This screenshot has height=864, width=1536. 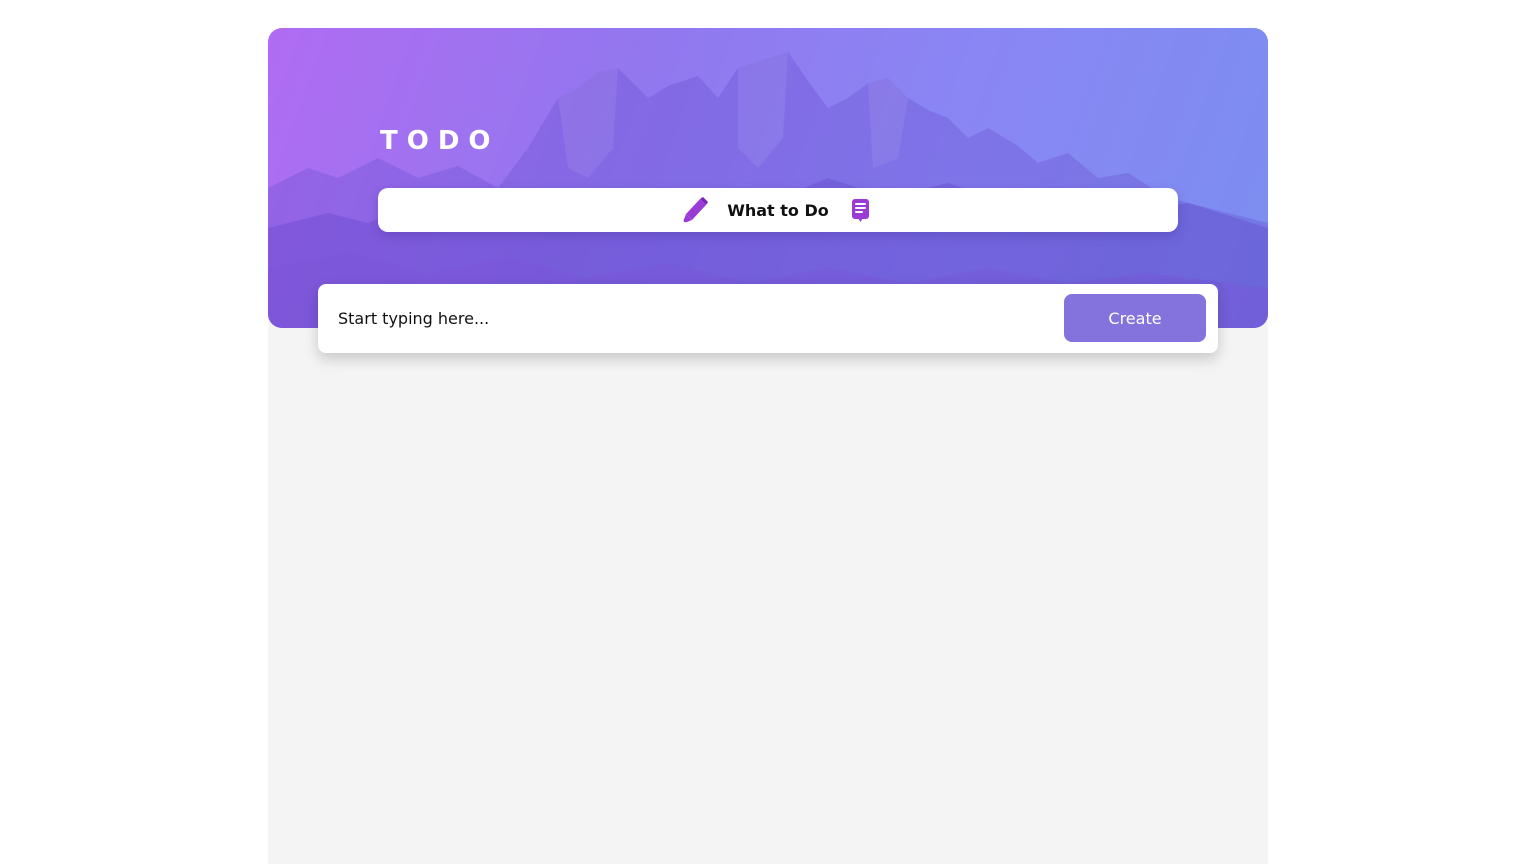 I want to click on create-button: Create, so click(x=1135, y=318).